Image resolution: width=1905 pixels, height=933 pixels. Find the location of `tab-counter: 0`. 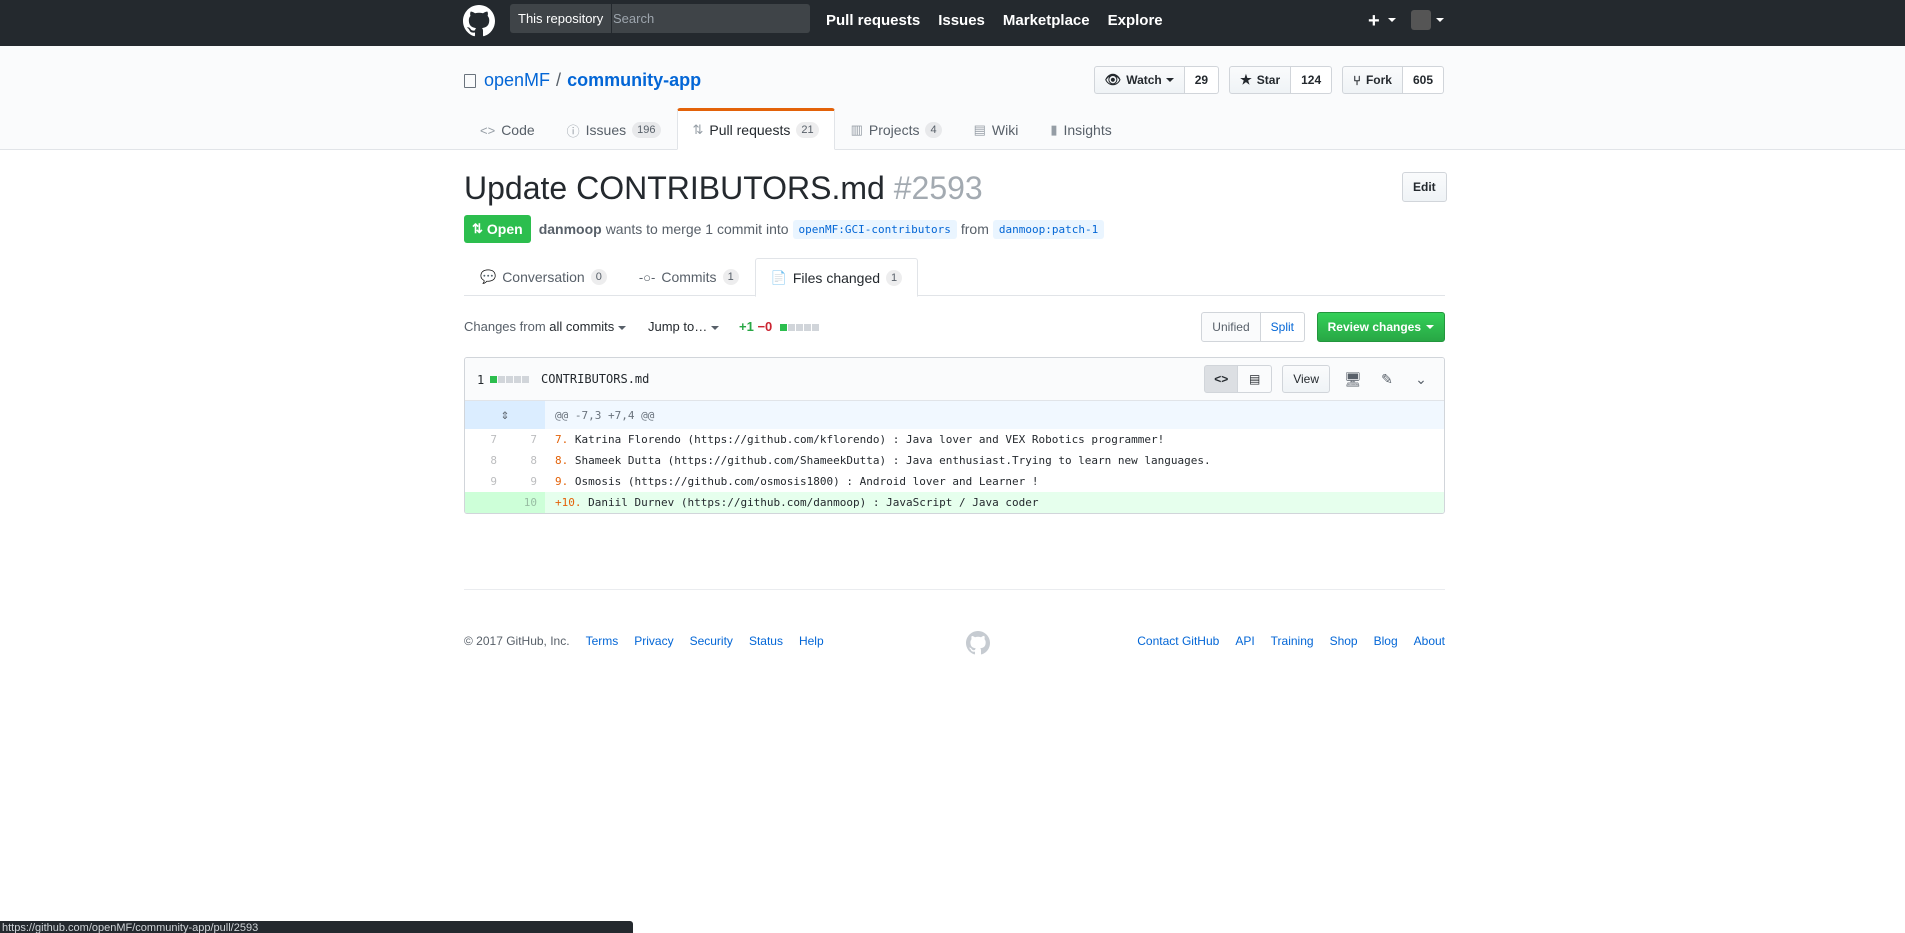

tab-counter: 0 is located at coordinates (598, 277).